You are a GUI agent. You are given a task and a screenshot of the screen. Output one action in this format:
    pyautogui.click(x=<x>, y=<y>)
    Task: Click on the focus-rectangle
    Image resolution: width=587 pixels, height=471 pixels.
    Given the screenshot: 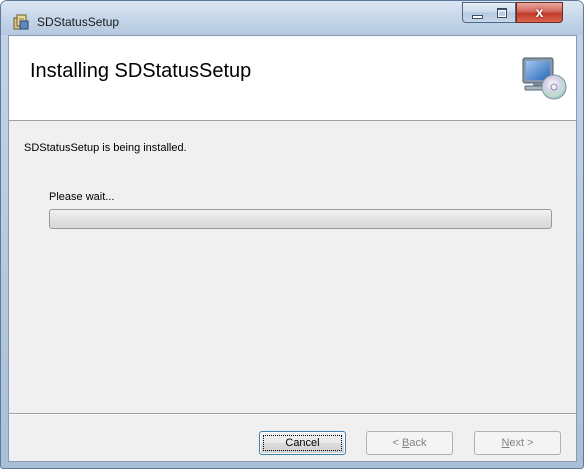 What is the action you would take?
    pyautogui.click(x=302, y=443)
    